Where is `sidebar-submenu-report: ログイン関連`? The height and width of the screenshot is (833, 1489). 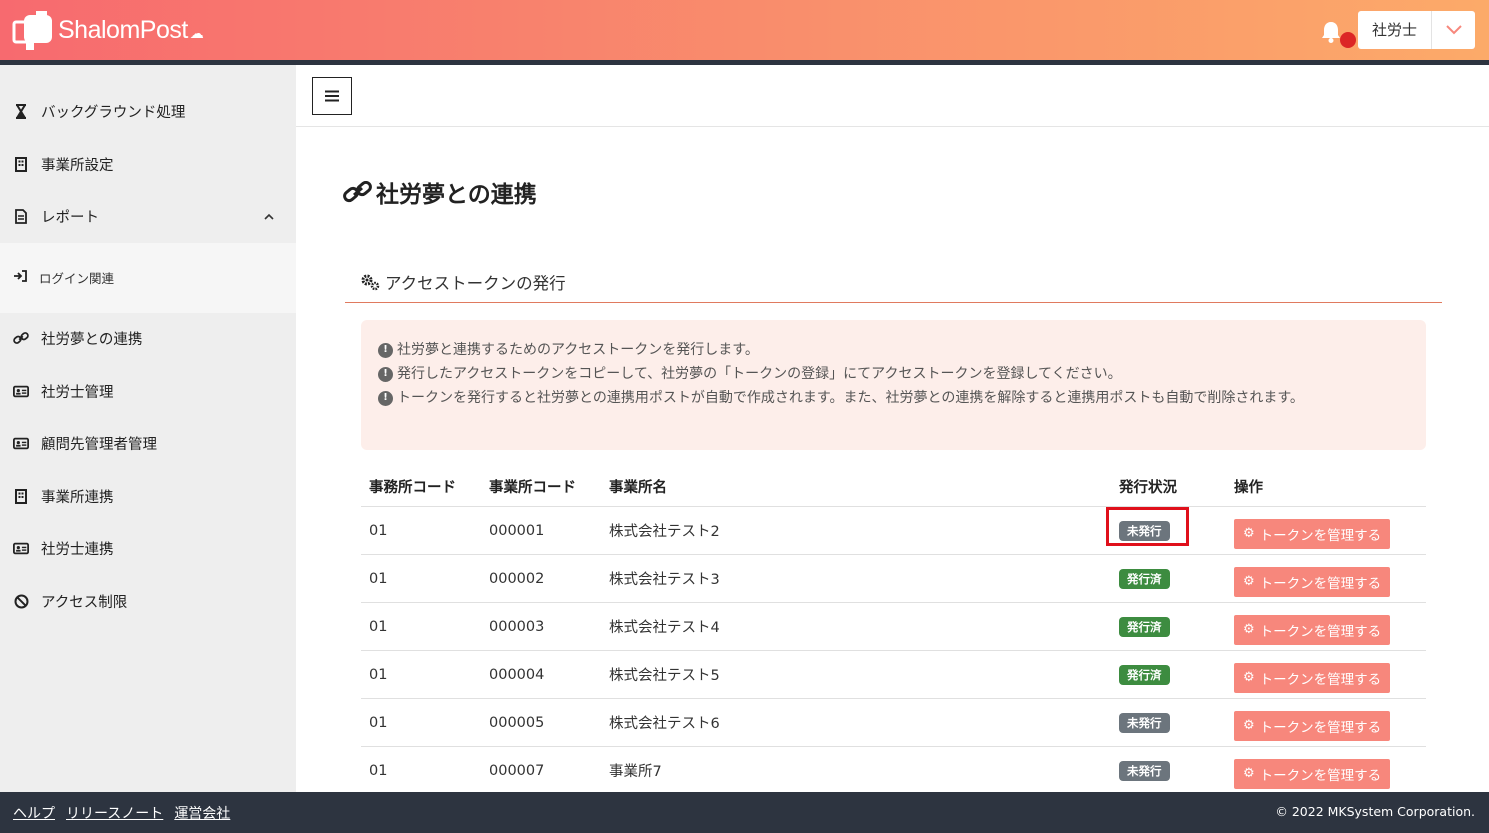 sidebar-submenu-report: ログイン関連 is located at coordinates (148, 278).